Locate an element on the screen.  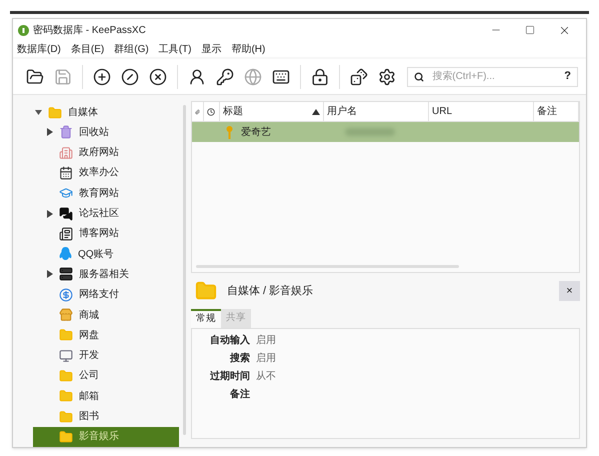
table-row: 爱奇艺 is located at coordinates (385, 132).